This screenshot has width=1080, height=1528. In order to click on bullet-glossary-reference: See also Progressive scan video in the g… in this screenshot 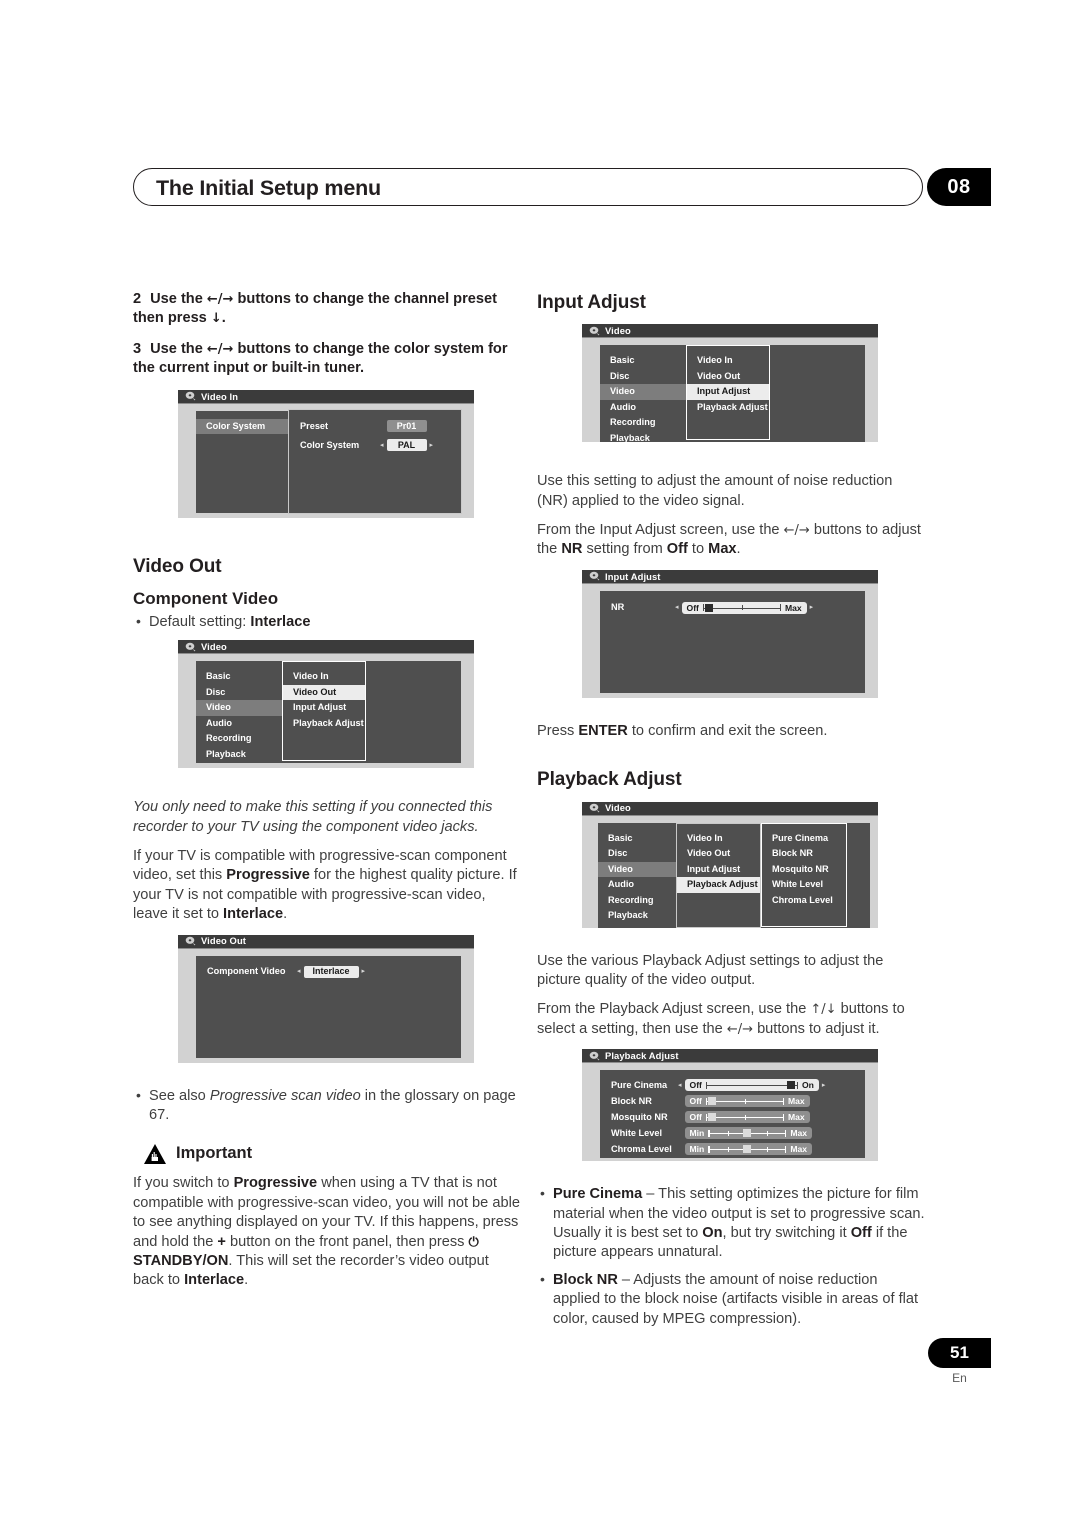, I will do `click(328, 1106)`.